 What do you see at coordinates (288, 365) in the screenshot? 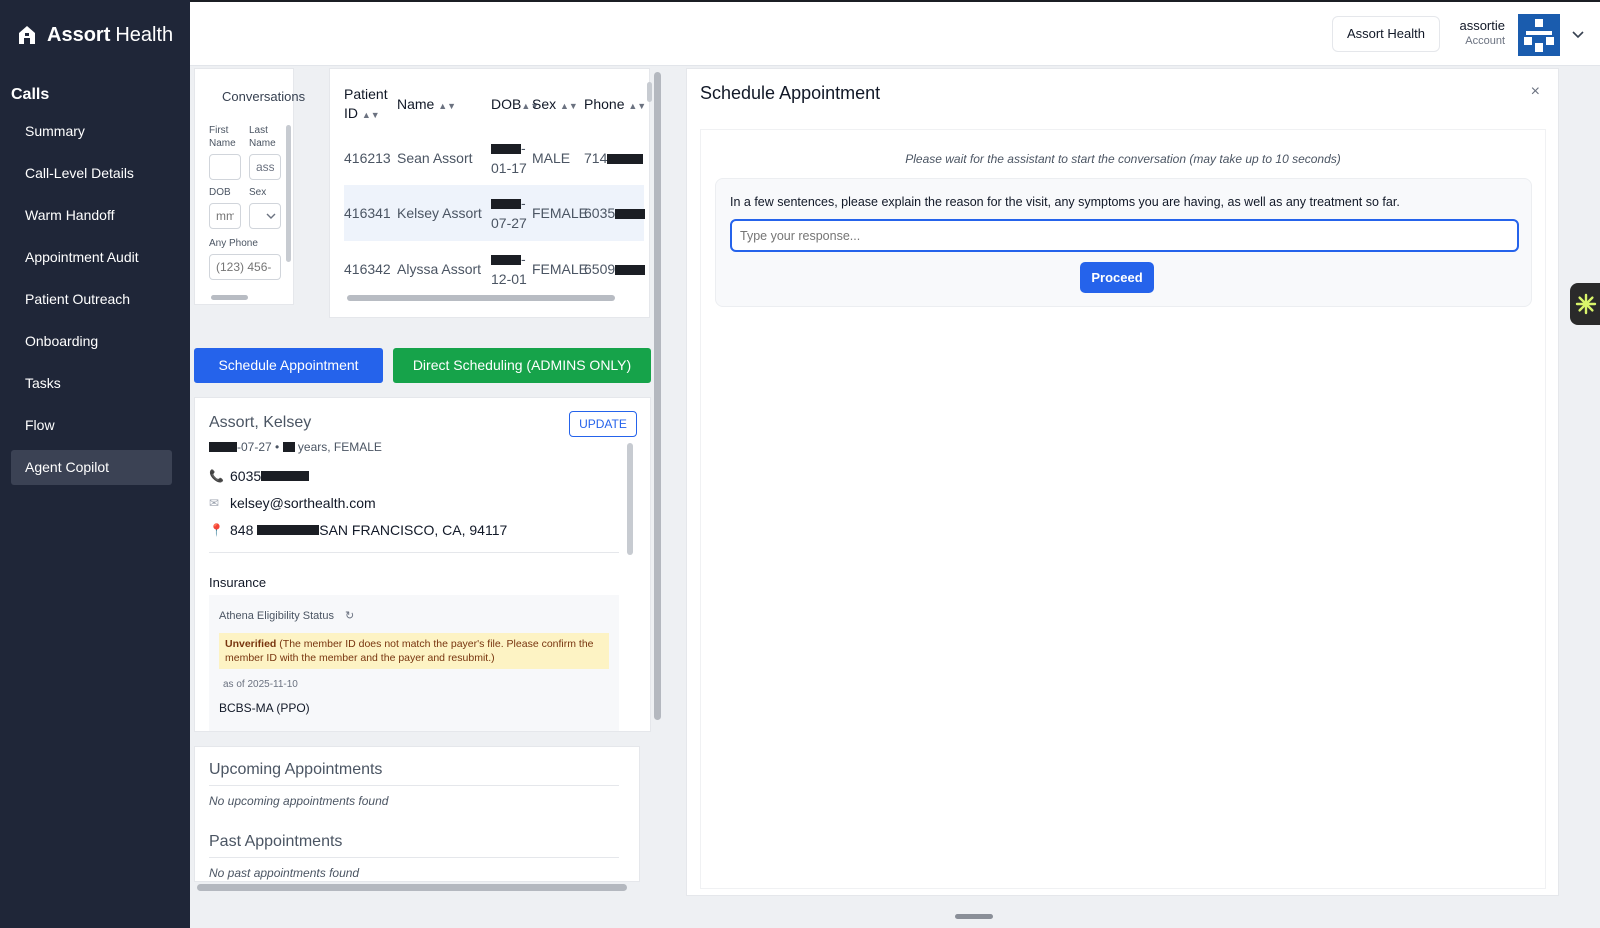
I see `schedule-appointment-button: Schedule Appointment` at bounding box center [288, 365].